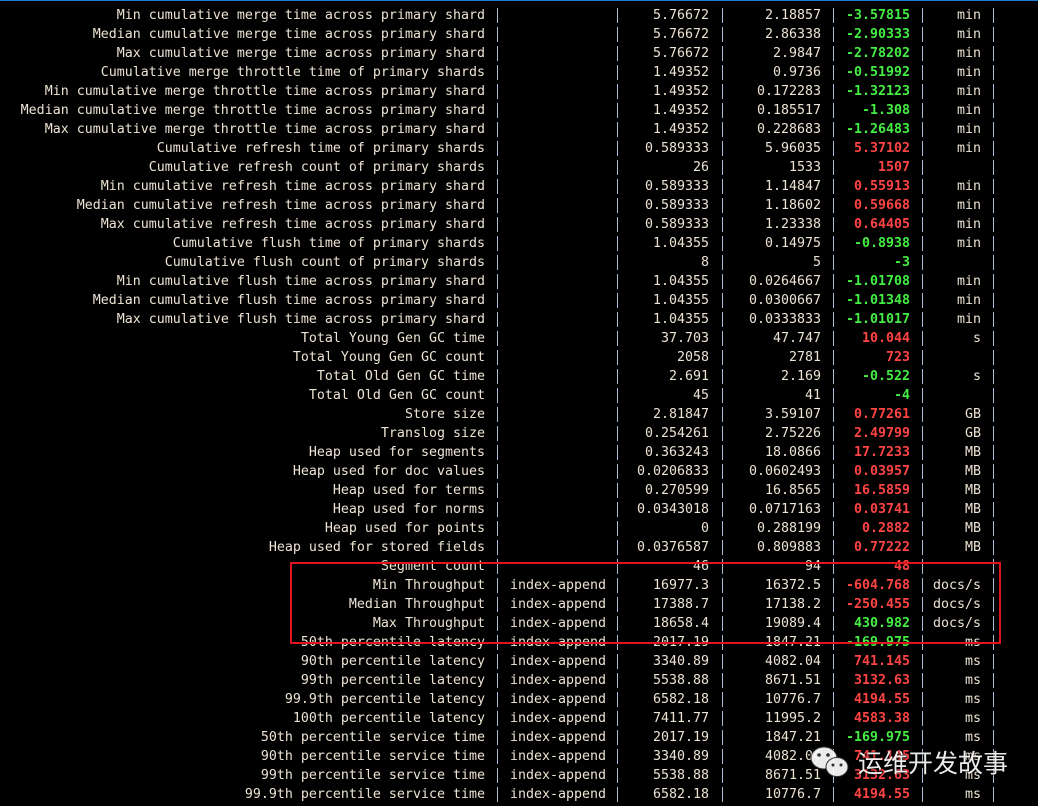 This screenshot has height=806, width=1038. Describe the element at coordinates (881, 661) in the screenshot. I see `diff-cell: 741.145` at that location.